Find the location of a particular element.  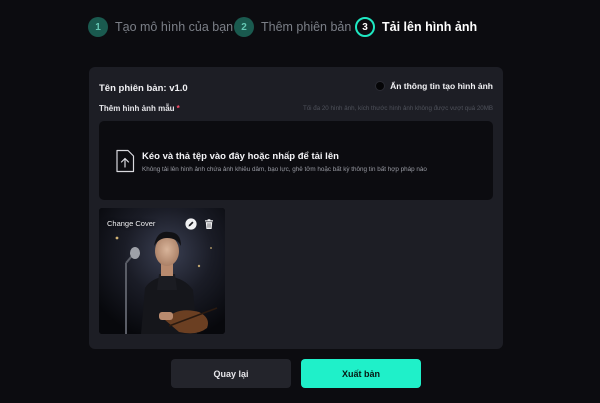

step-create-model: 1 Tạo mô hình của bạn is located at coordinates (160, 27).